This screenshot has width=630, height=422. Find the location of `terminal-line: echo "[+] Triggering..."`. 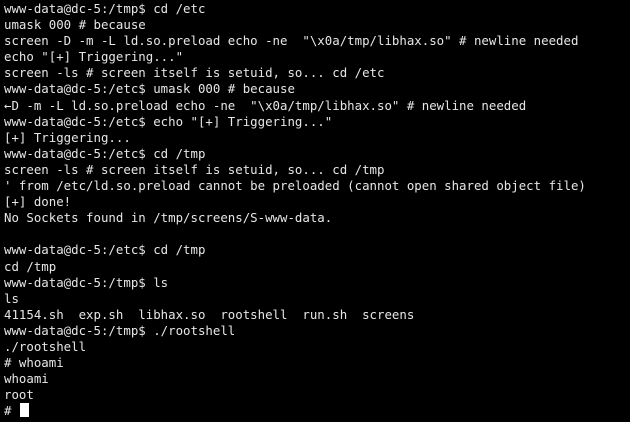

terminal-line: echo "[+] Triggering..." is located at coordinates (94, 57).